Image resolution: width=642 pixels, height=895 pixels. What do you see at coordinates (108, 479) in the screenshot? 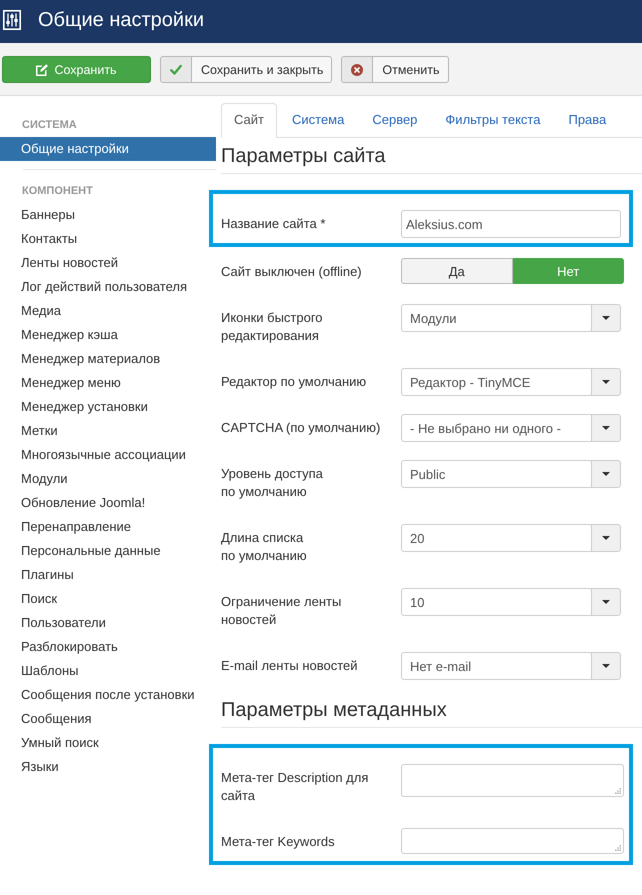
I see `sidebar-item: Модули` at bounding box center [108, 479].